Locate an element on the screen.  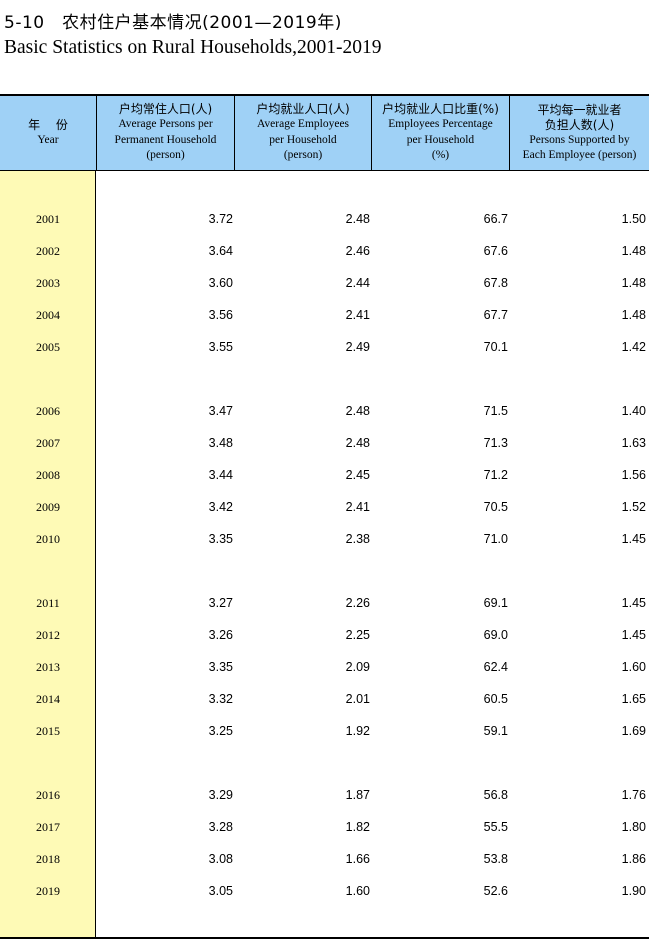
table-row: 2014 3.32 2.01 60.5 1.65 is located at coordinates (324, 699).